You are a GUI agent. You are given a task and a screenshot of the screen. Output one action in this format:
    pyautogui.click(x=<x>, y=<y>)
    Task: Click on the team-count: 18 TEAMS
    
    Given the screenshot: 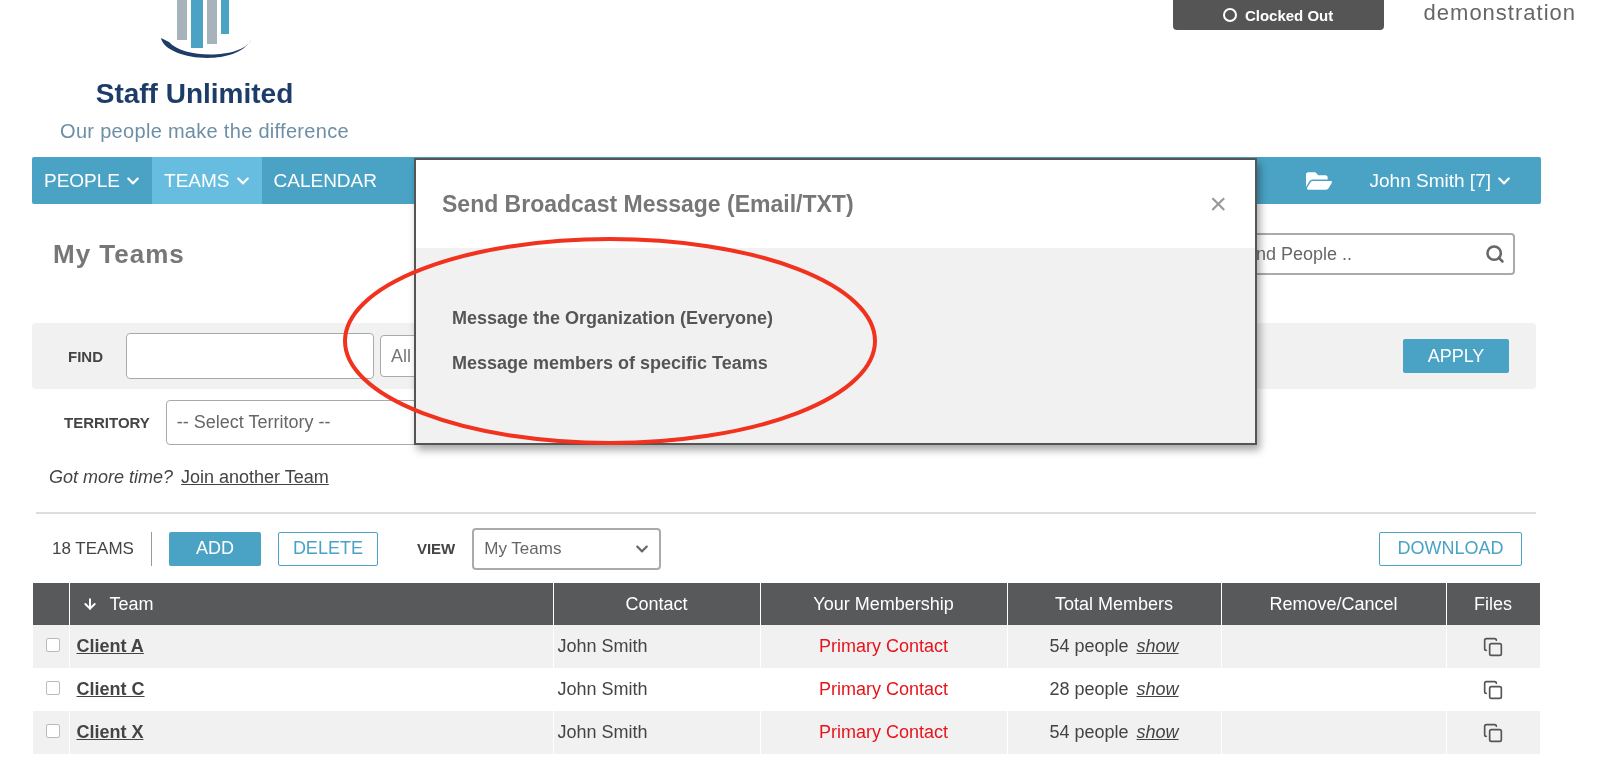 What is the action you would take?
    pyautogui.click(x=102, y=548)
    